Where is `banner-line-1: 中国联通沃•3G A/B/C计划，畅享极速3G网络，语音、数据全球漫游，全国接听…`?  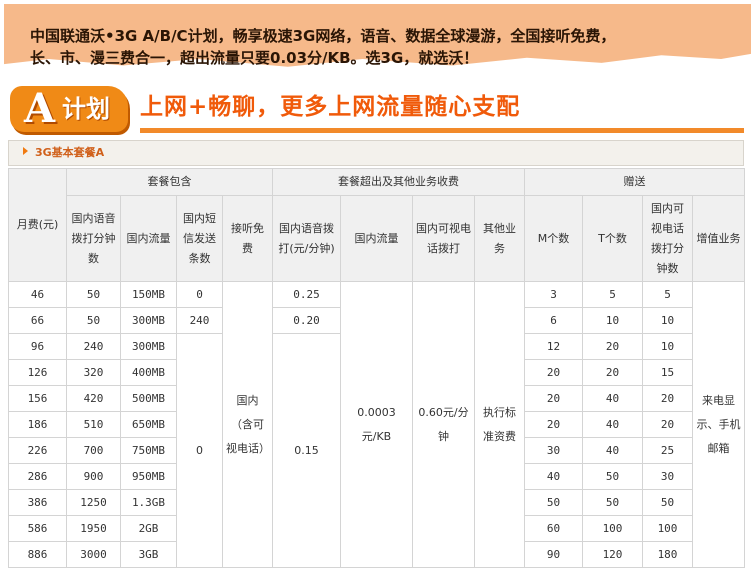 banner-line-1: 中国联通沃•3G A/B/C计划，畅享极速3G网络，语音、数据全球漫游，全国接听… is located at coordinates (323, 36).